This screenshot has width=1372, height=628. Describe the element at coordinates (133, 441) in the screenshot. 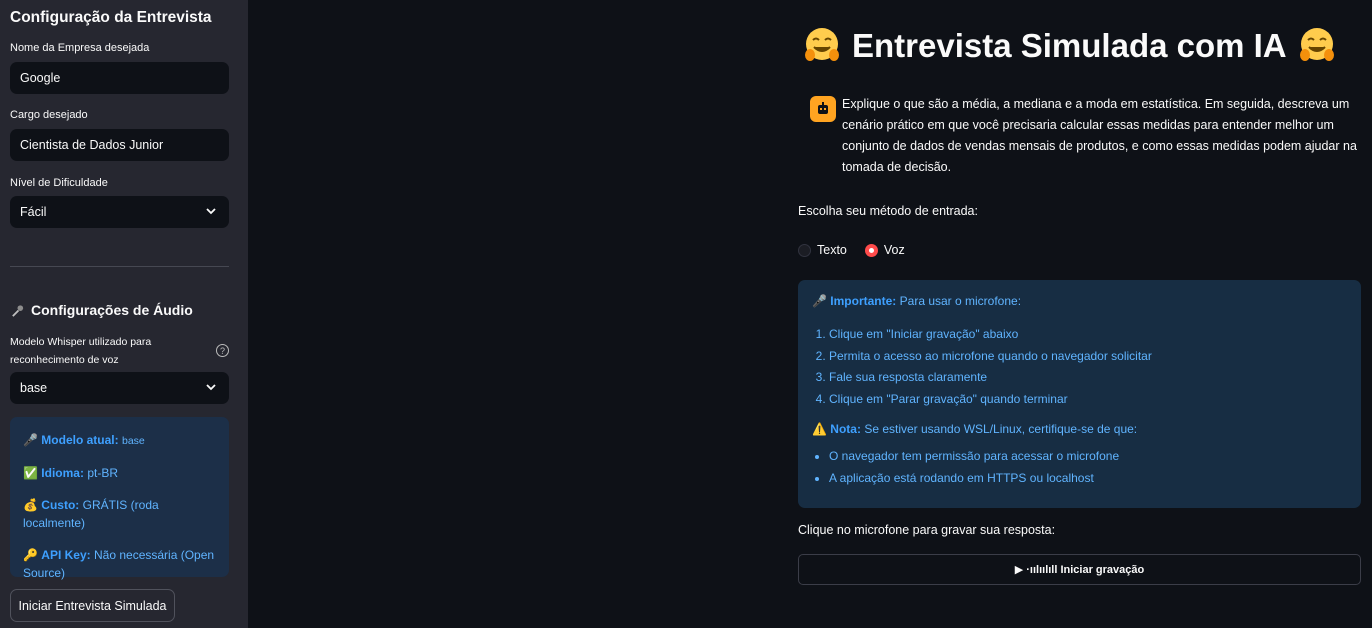

I see `info-model-value: base` at that location.